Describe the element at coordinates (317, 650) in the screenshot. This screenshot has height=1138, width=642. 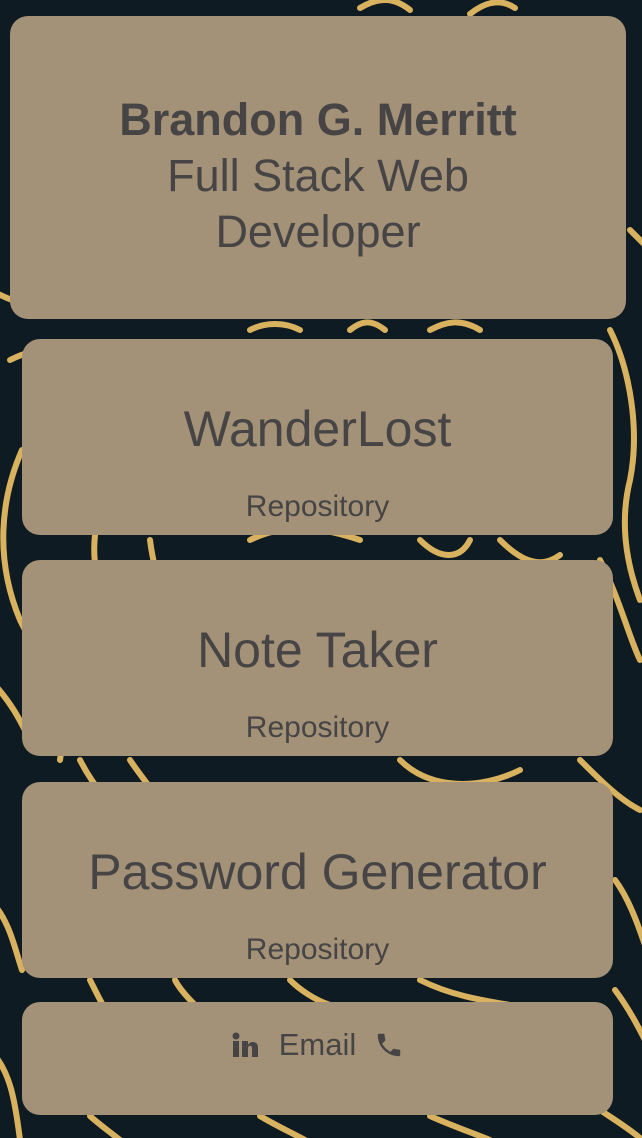
I see `project-title: Note Taker` at that location.